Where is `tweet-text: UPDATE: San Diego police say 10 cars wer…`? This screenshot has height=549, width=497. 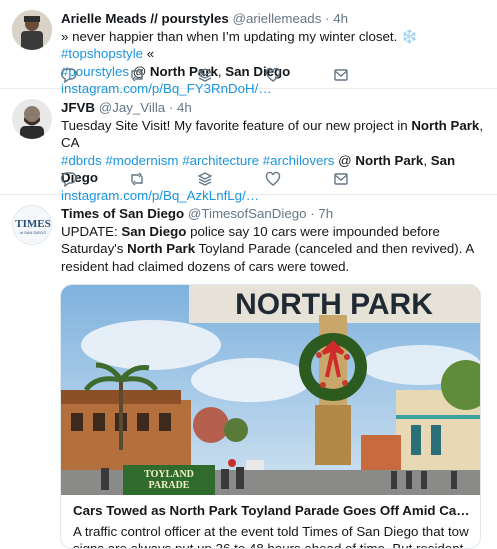 tweet-text: UPDATE: San Diego police say 10 cars wer… is located at coordinates (267, 248).